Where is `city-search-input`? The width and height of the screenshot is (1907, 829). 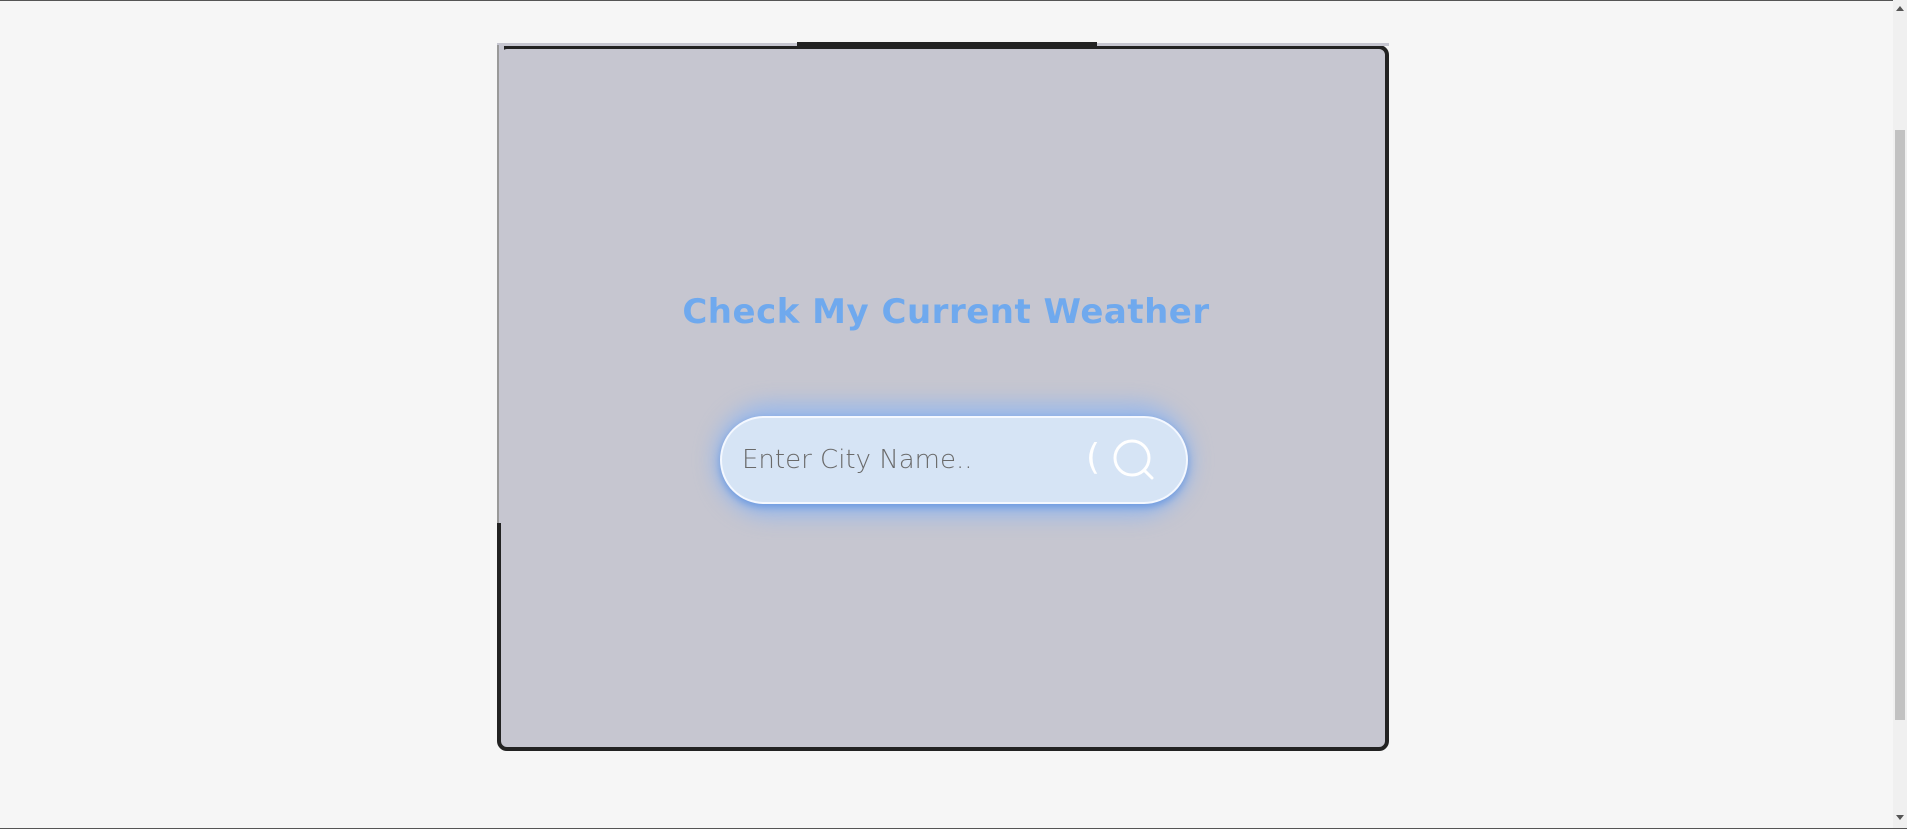
city-search-input is located at coordinates (902, 460).